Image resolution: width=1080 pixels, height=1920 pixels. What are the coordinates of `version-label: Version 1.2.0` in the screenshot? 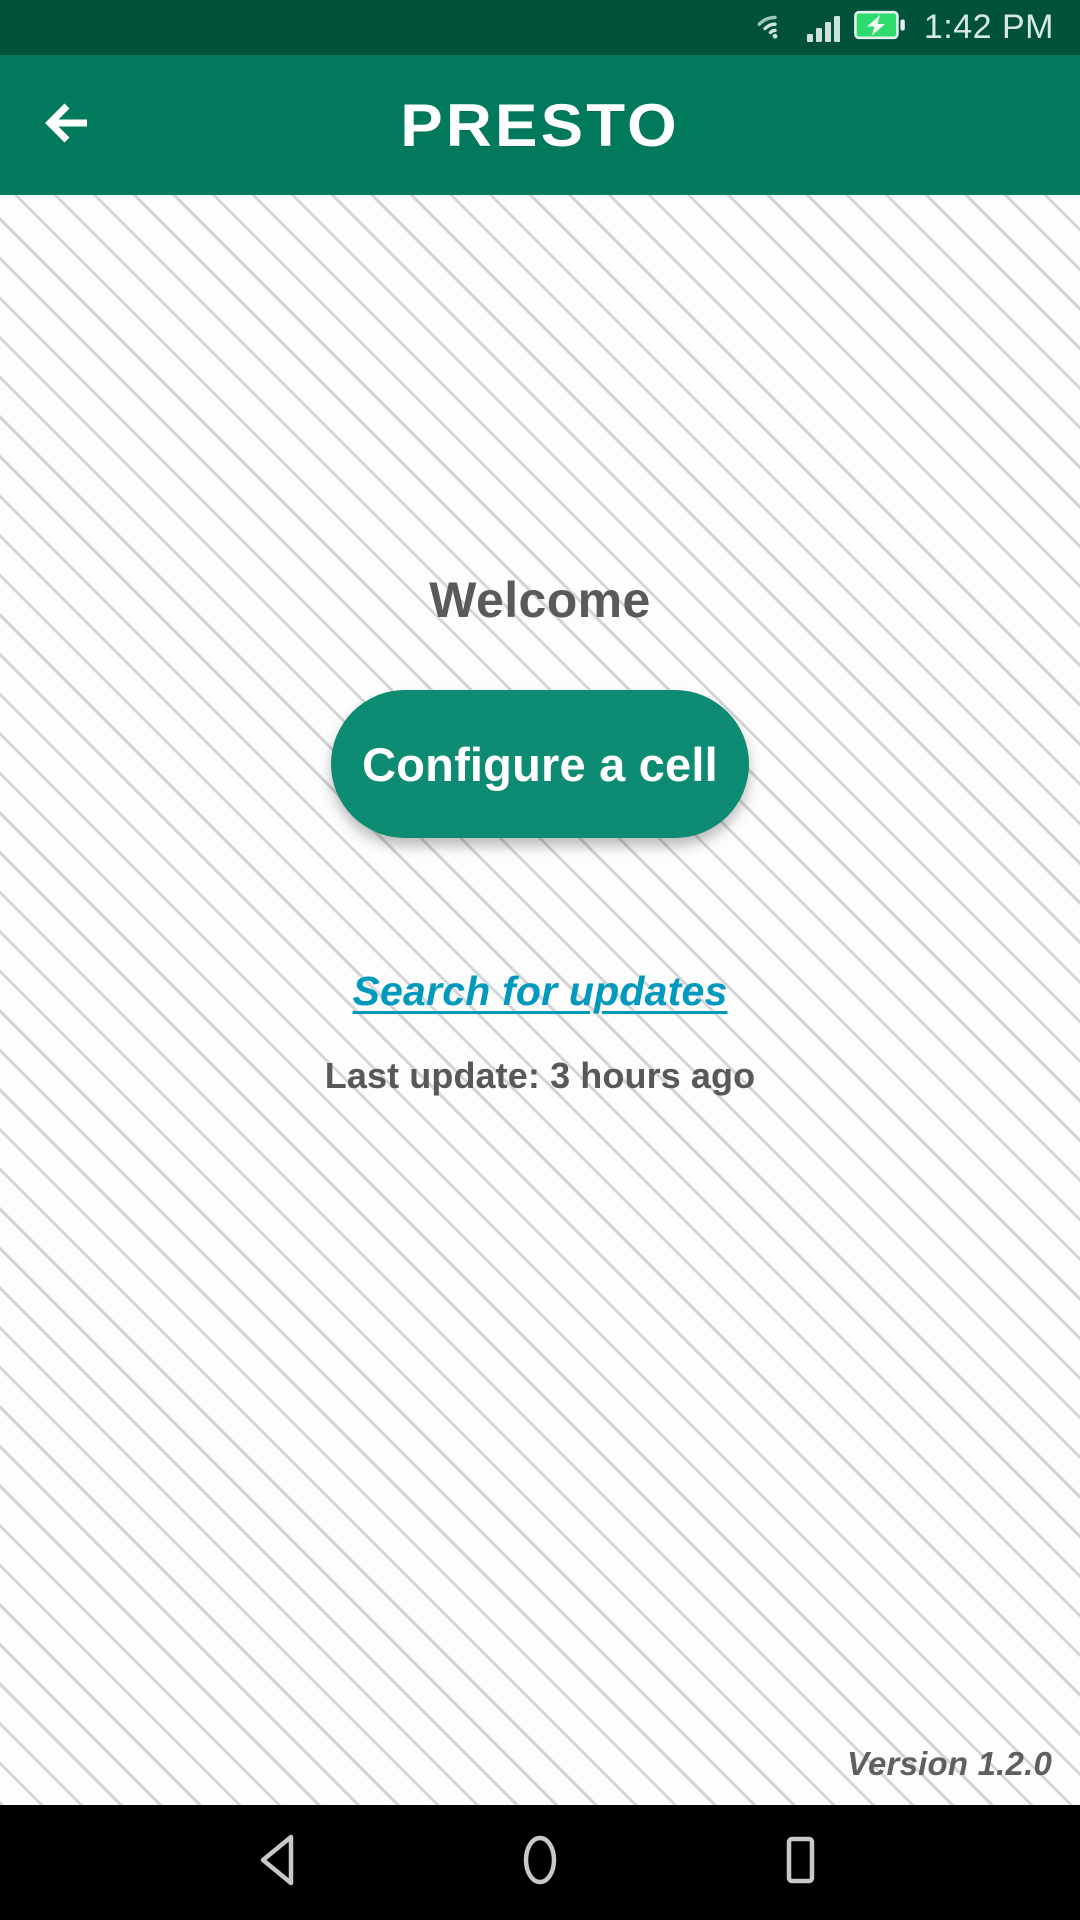 It's located at (949, 1763).